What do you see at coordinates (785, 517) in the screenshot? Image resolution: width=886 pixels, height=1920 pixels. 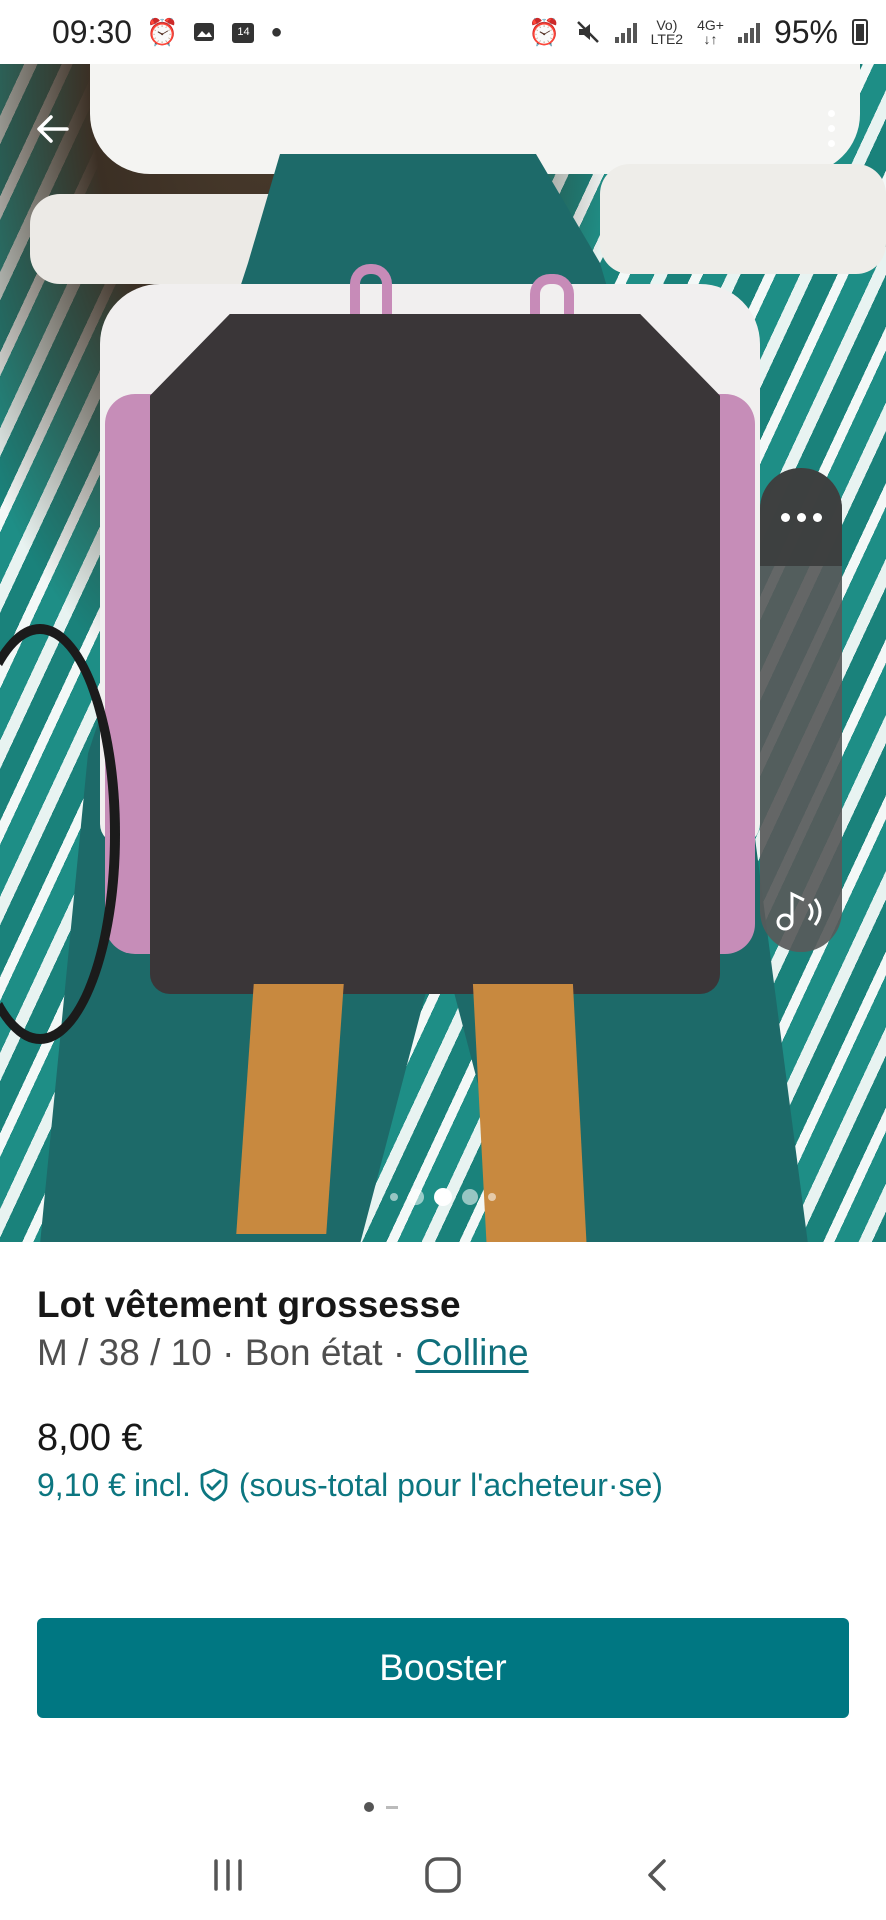 I see `more-horizontal-icon` at bounding box center [785, 517].